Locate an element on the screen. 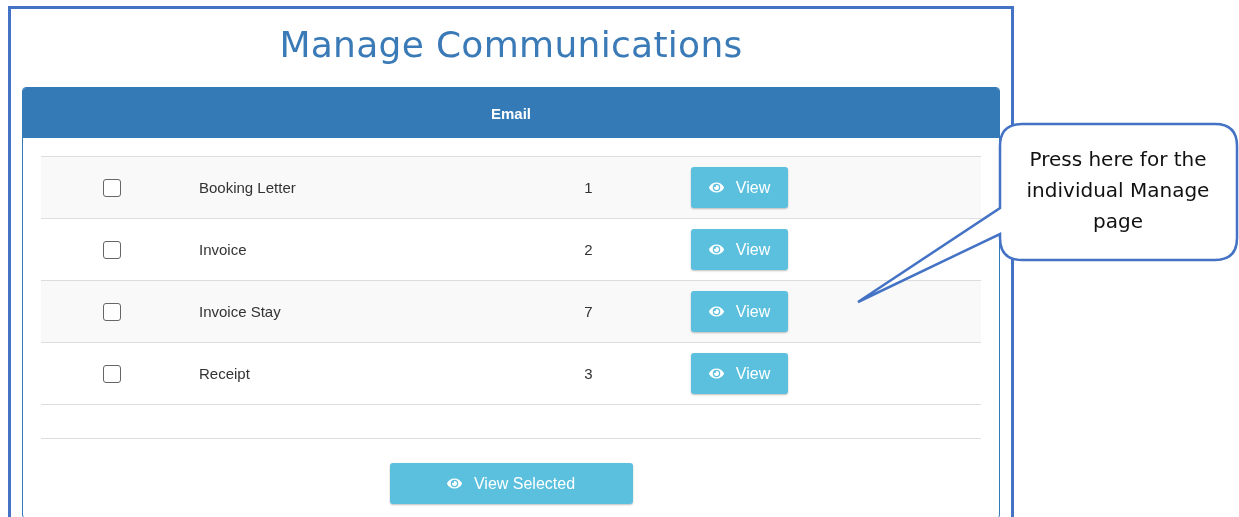 The height and width of the screenshot is (517, 1239). panel-header: Email is located at coordinates (511, 113).